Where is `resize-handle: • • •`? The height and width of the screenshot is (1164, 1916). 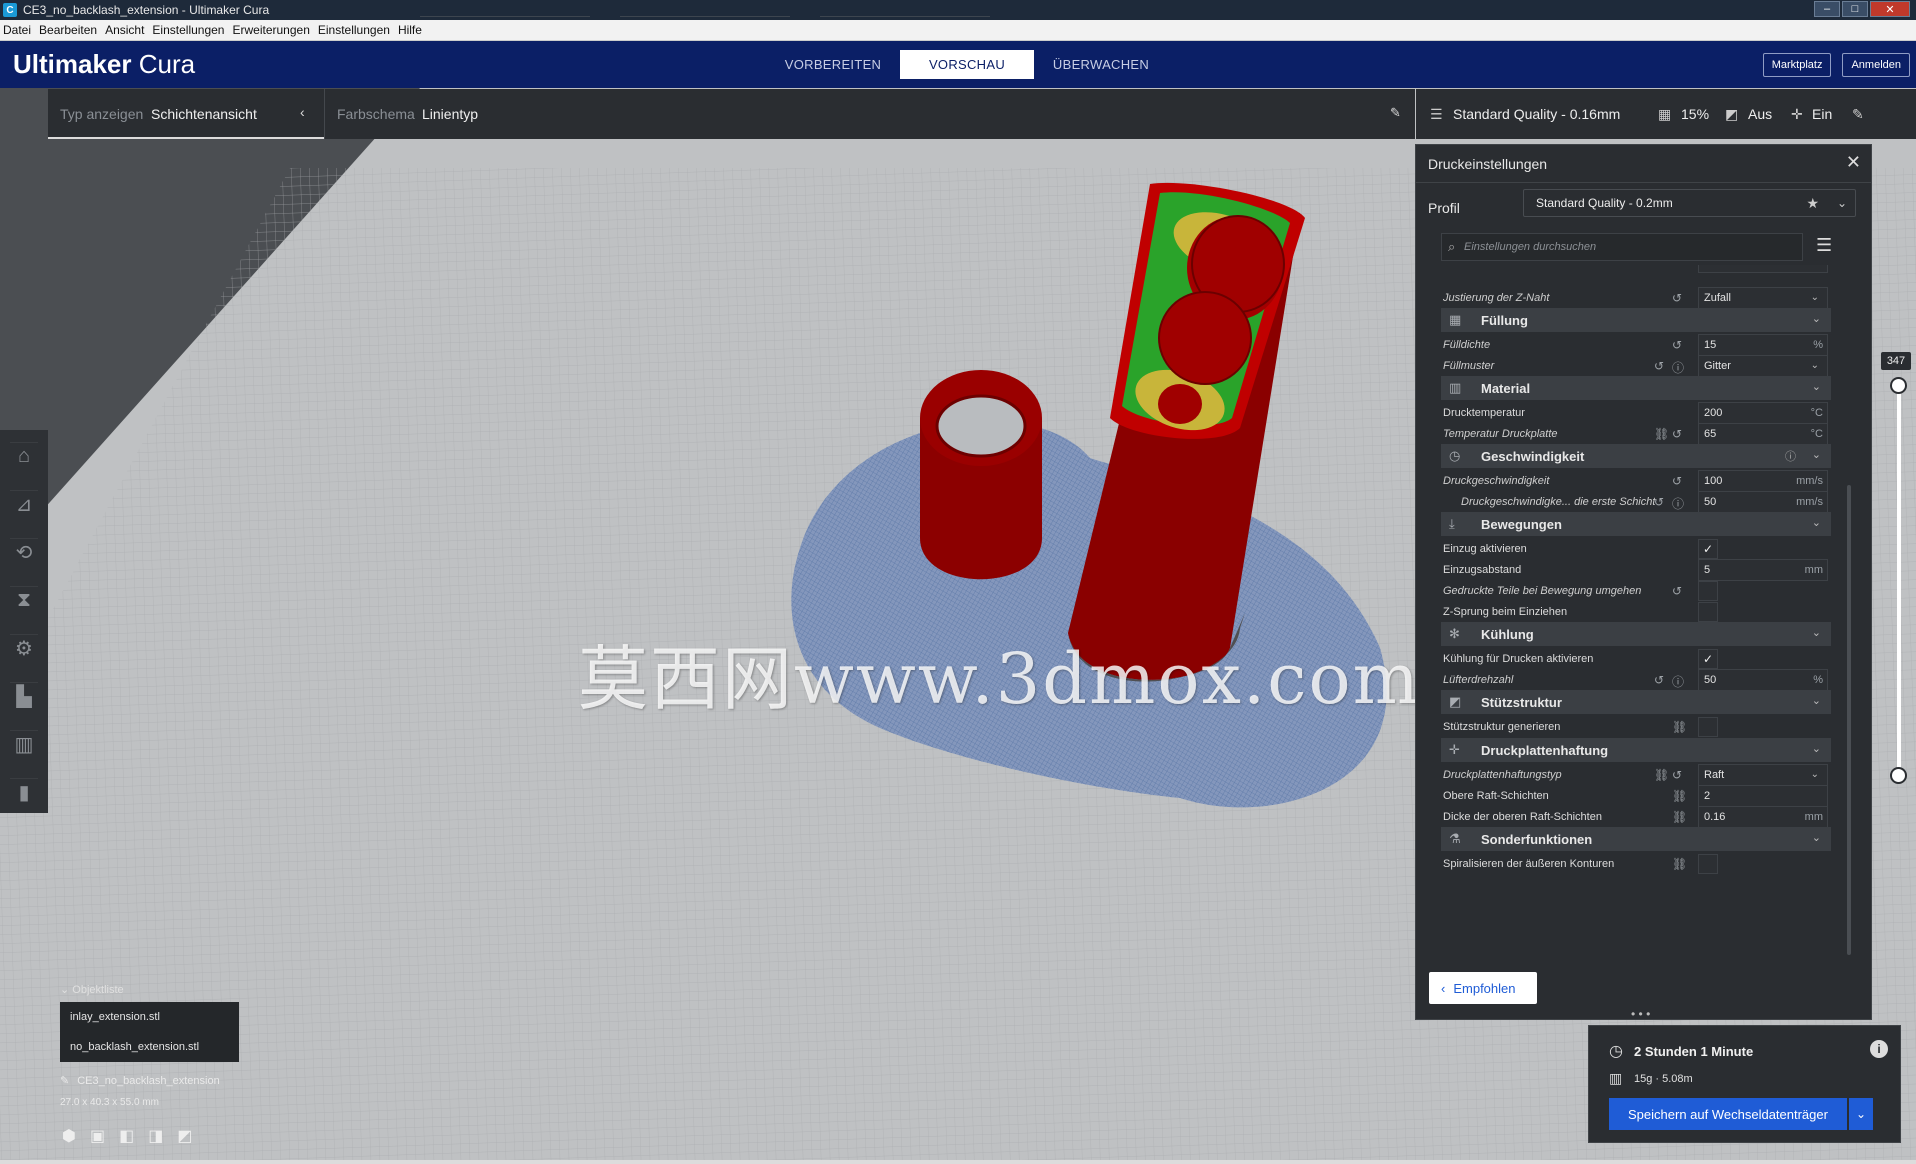
resize-handle: • • • is located at coordinates (1640, 1014).